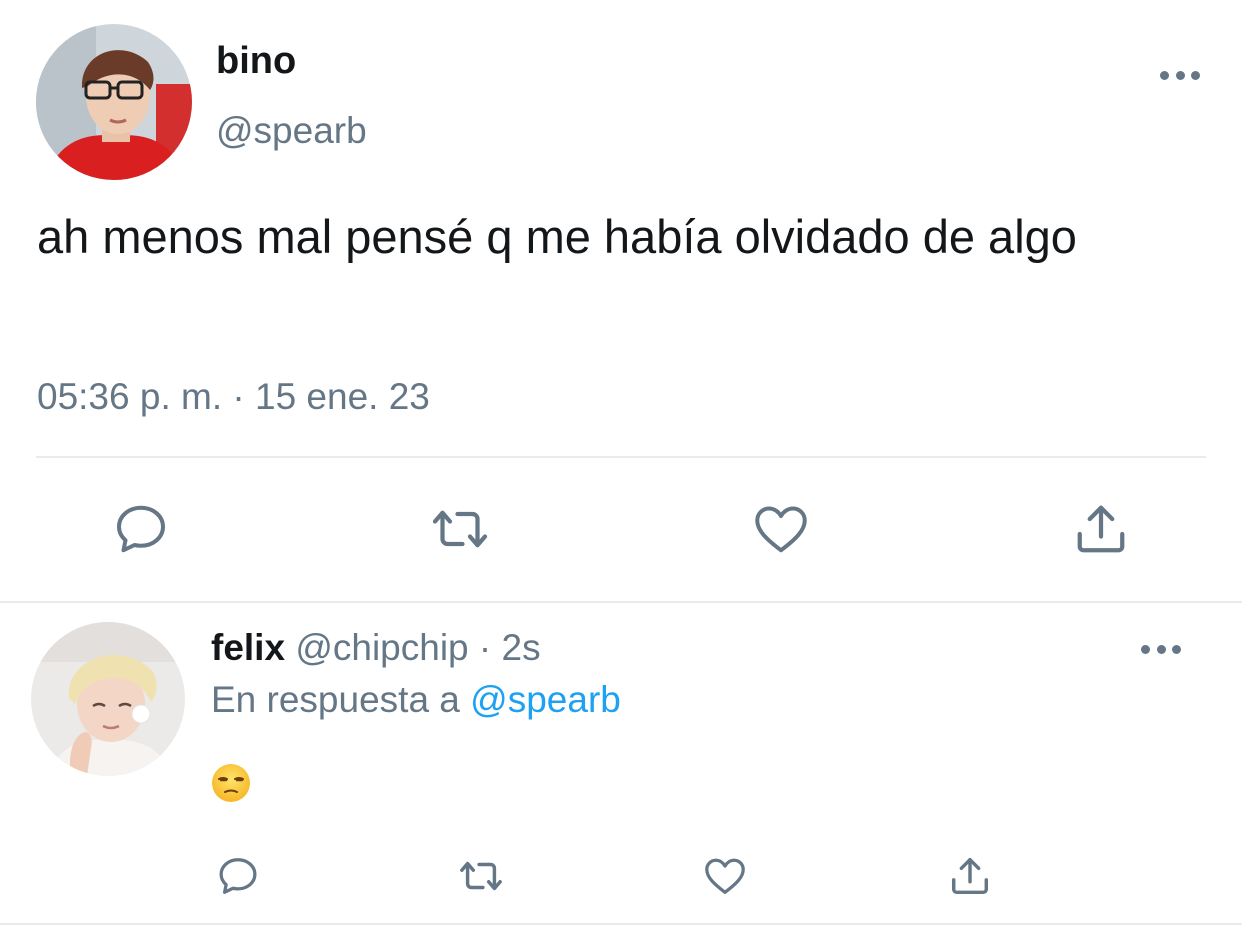 The height and width of the screenshot is (927, 1242). I want to click on main-tweet-author-handle: @spearb, so click(291, 131).